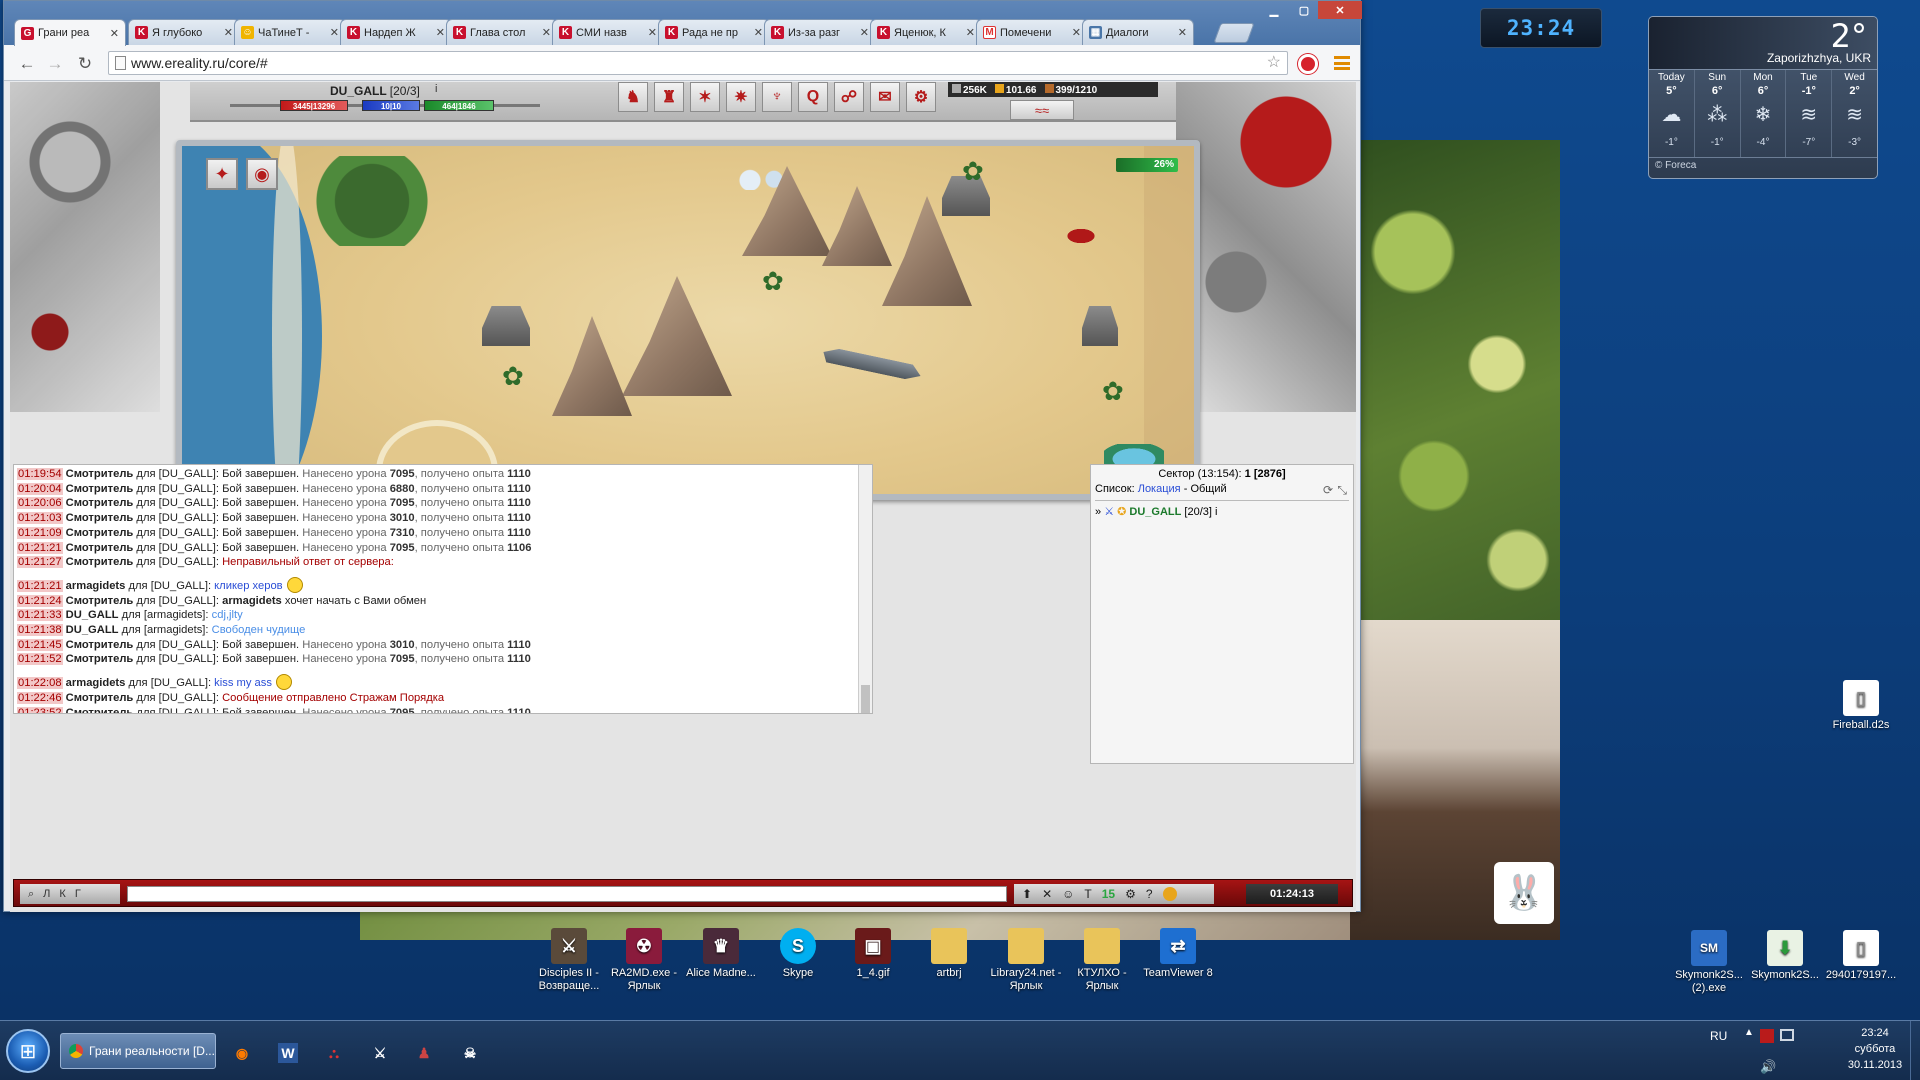 Image resolution: width=1920 pixels, height=1080 pixels. Describe the element at coordinates (46, 894) in the screenshot. I see `channel-l-button: Л` at that location.